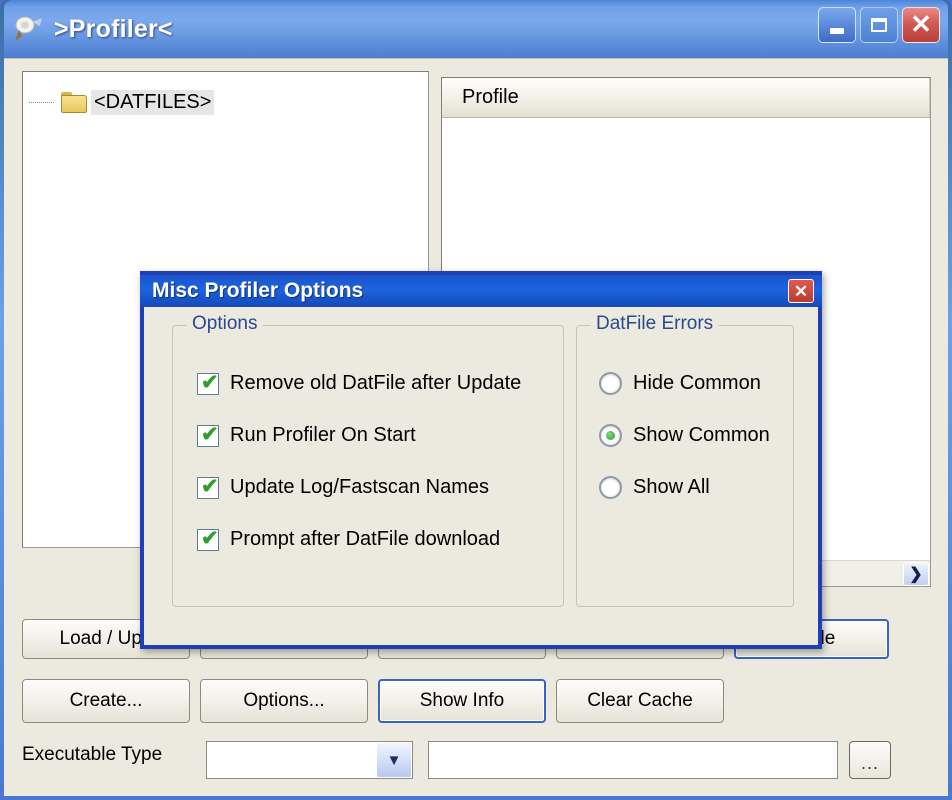  I want to click on radio-label: Hide Common, so click(697, 383).